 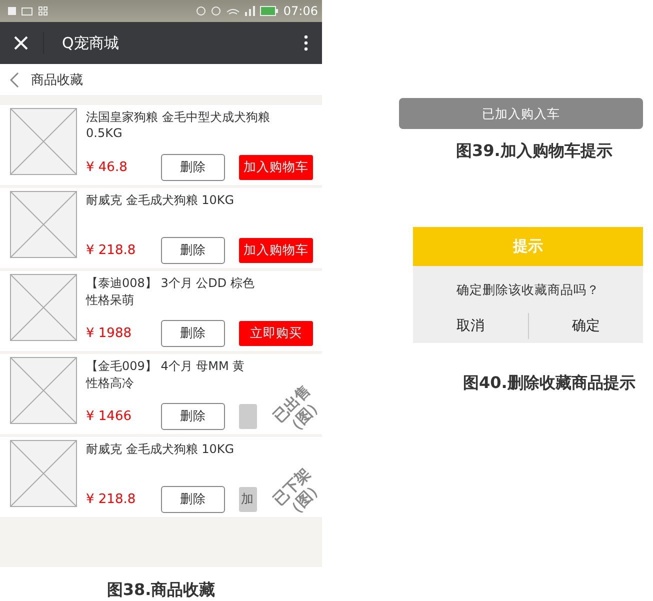 What do you see at coordinates (528, 290) in the screenshot?
I see `dialog-message: 确定删除该收藏商品吗？` at bounding box center [528, 290].